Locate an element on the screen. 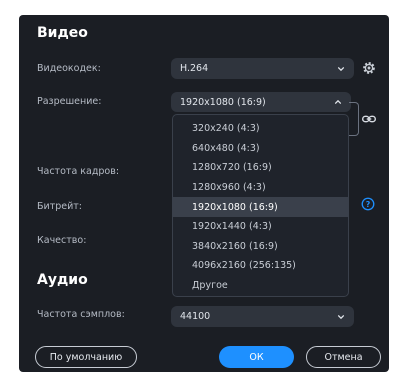 Image resolution: width=397 pixels, height=374 pixels. quality-label: Качество: is located at coordinates (62, 240).